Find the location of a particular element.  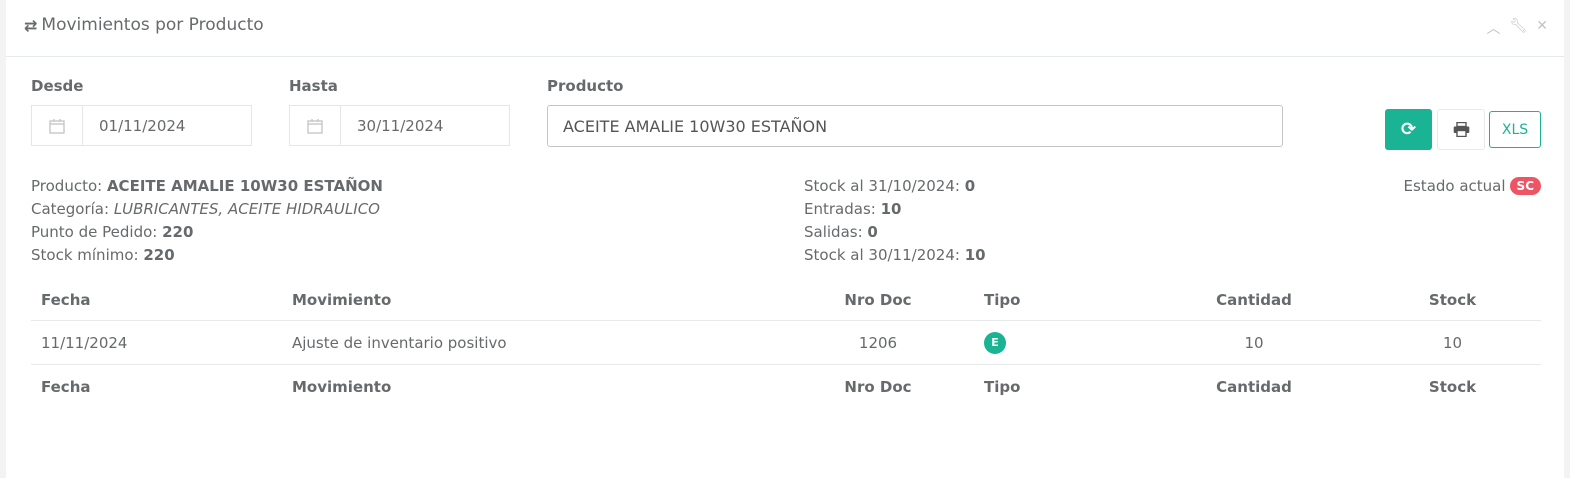

foot-nro-doc: Nro Doc is located at coordinates (878, 387).